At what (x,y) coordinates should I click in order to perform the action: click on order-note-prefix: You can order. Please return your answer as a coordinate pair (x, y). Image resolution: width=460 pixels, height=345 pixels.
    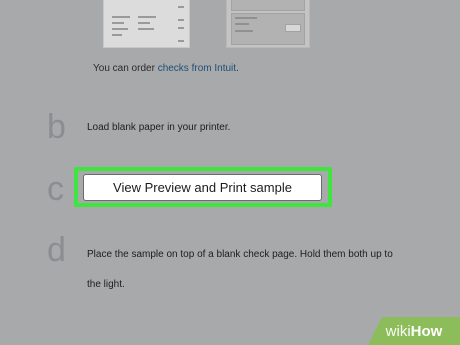
    Looking at the image, I should click on (125, 68).